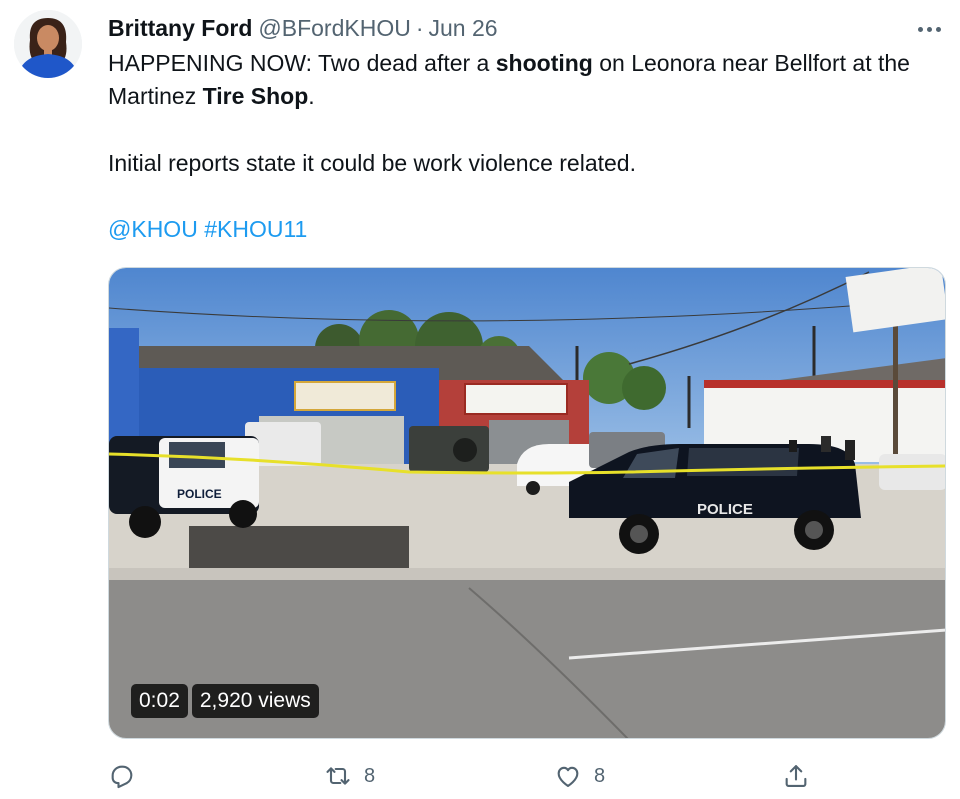  What do you see at coordinates (302, 63) in the screenshot?
I see `tweet-text-part: HAPPENING NOW: Two dead after a` at bounding box center [302, 63].